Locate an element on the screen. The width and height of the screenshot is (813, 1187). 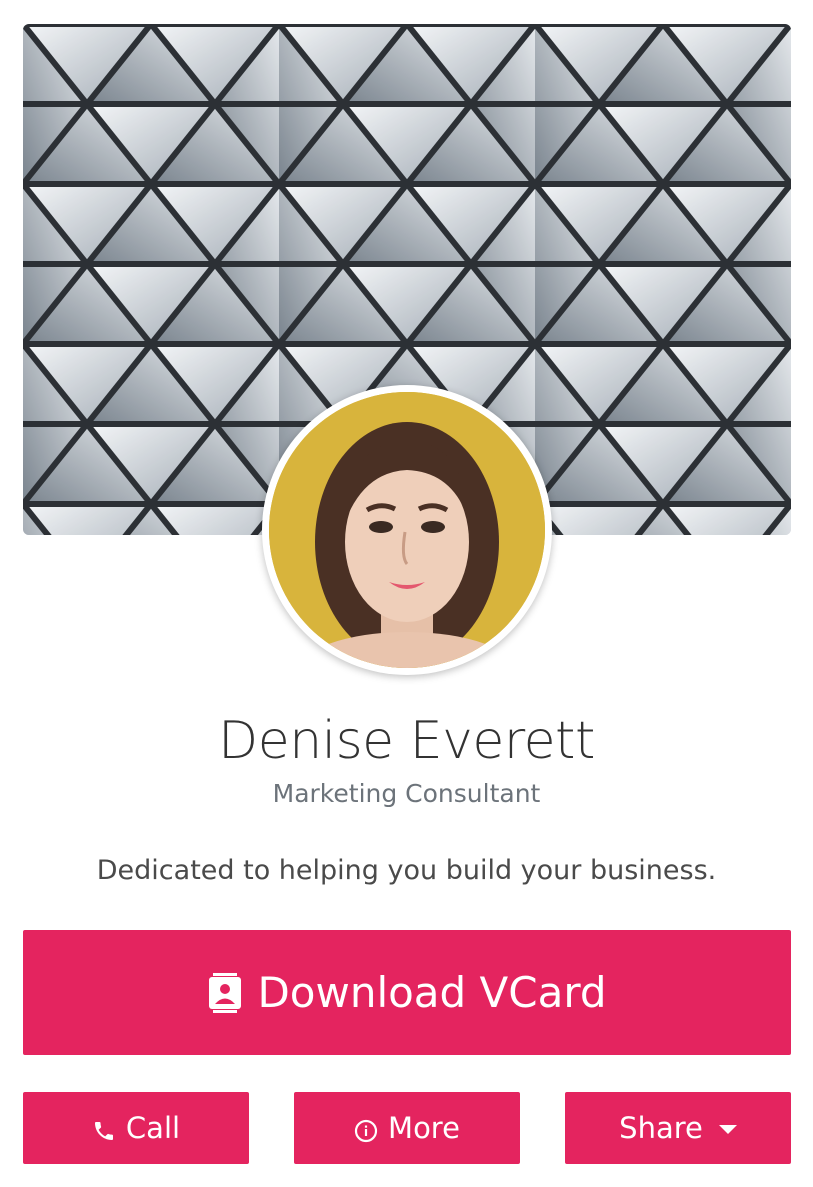
info-circle-icon is located at coordinates (366, 1129).